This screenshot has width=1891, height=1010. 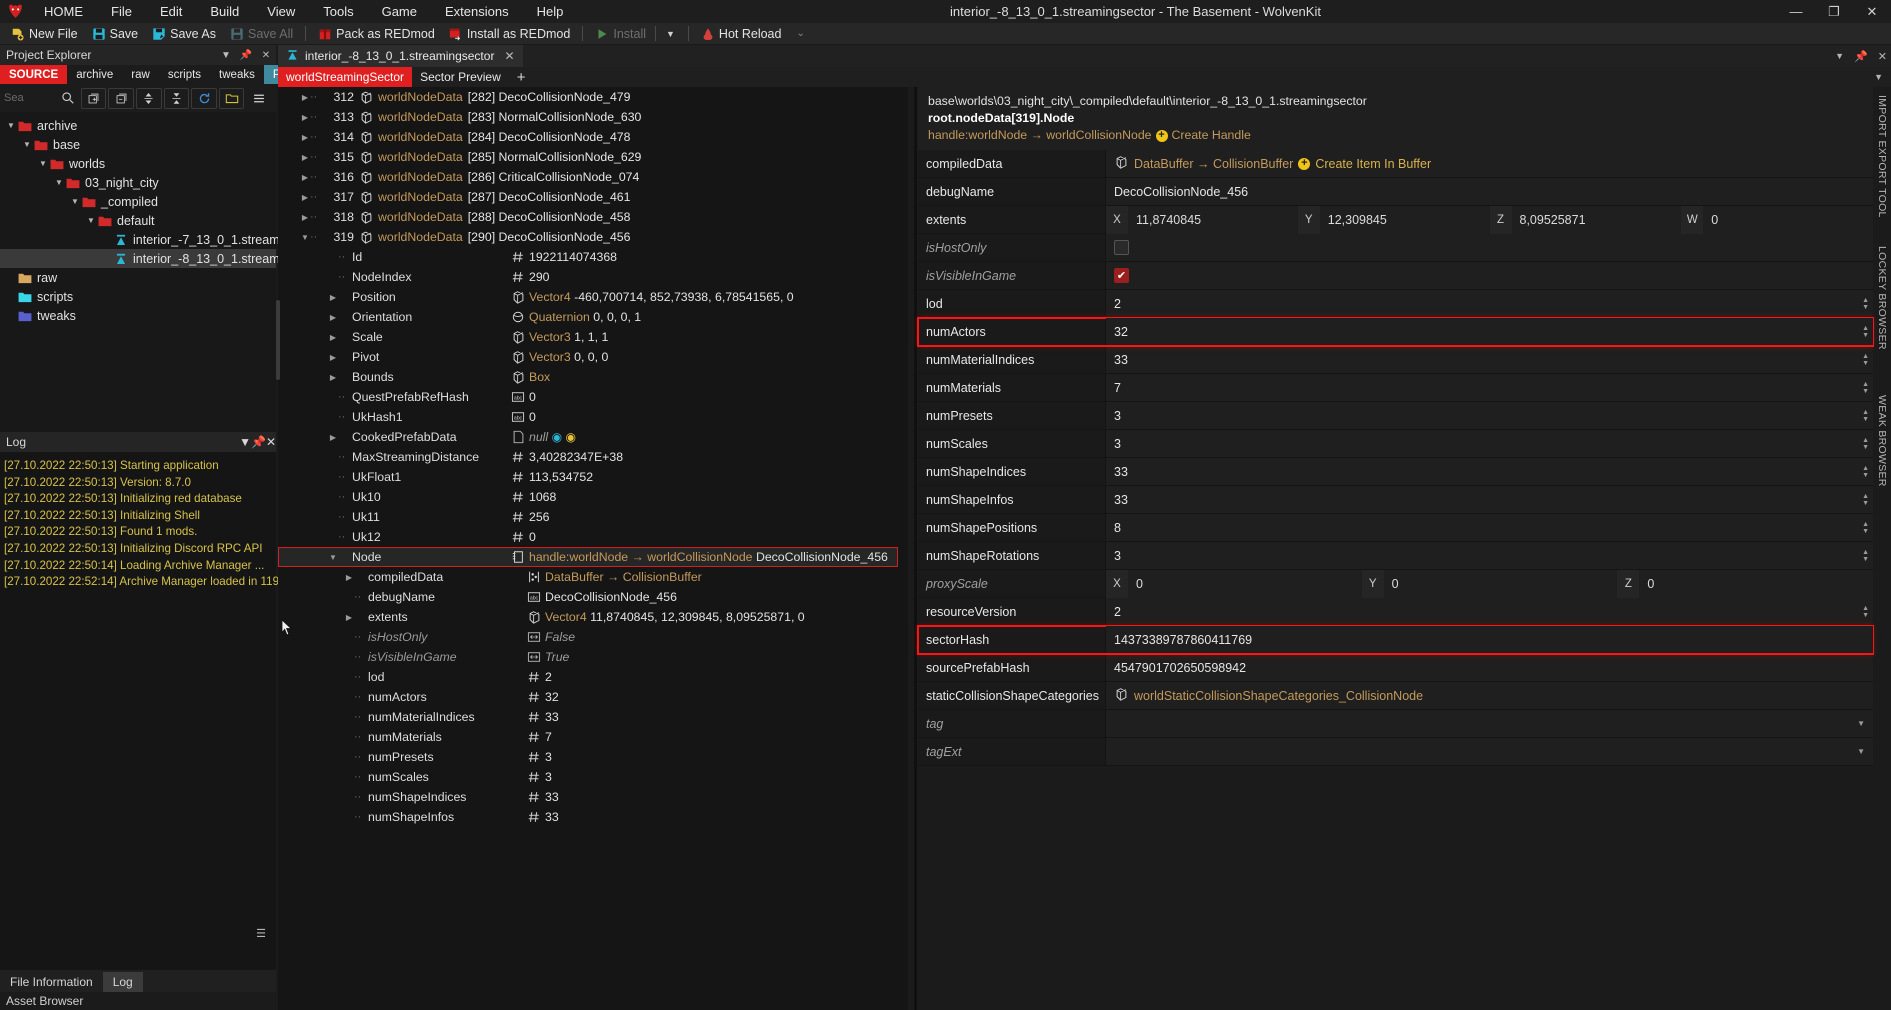 I want to click on tab-source: SOURCE, so click(x=34, y=74).